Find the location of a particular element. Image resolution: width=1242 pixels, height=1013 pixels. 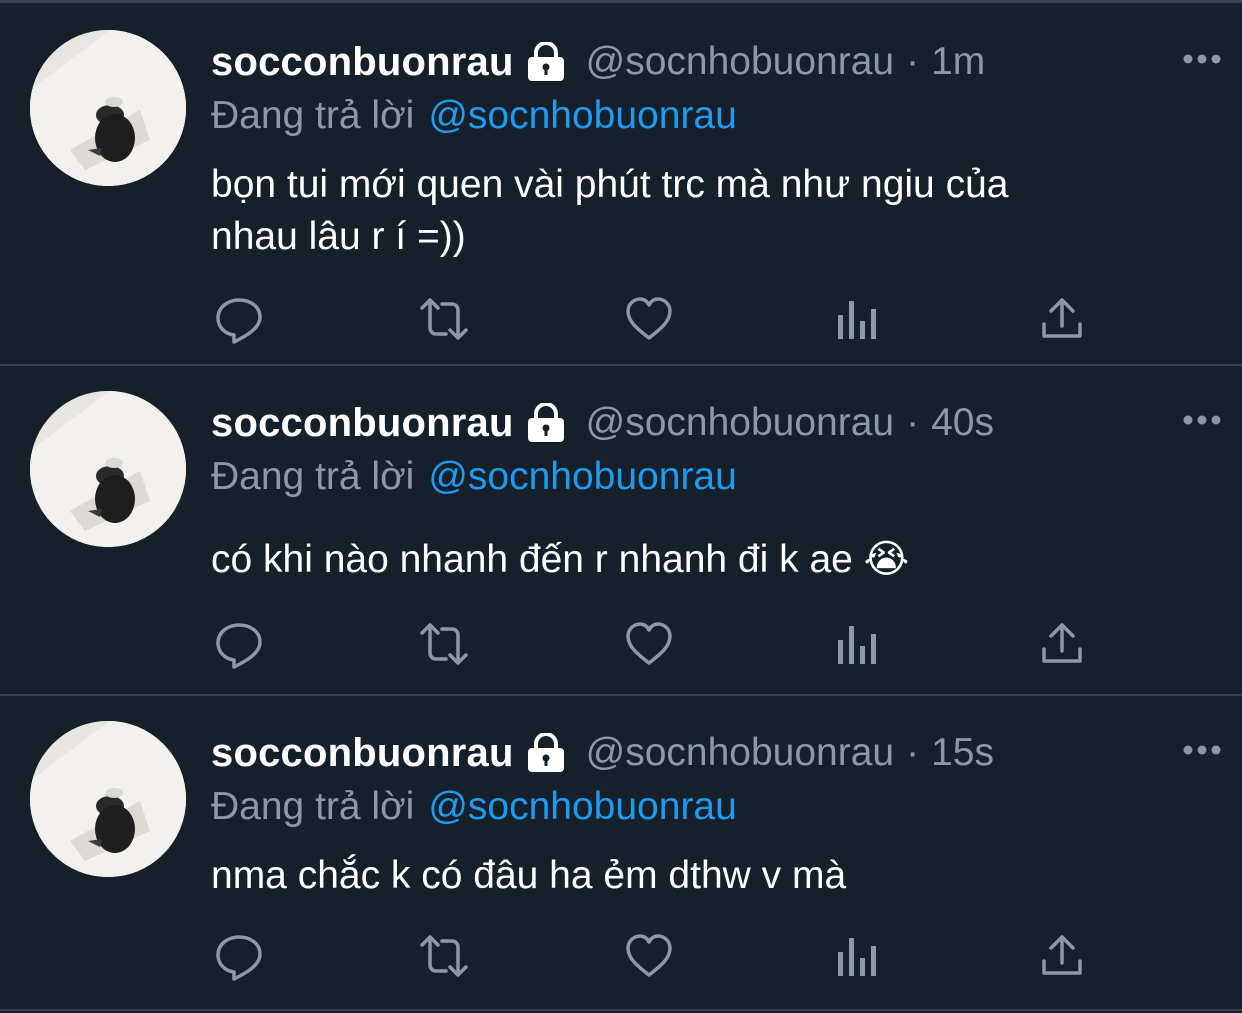

tweet-header: socconbuonrau @socnhobuonrau · 1m is located at coordinates (716, 62).